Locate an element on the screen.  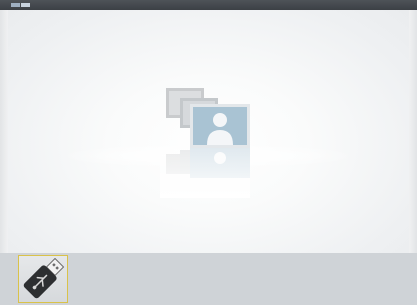
usb-drive-icon is located at coordinates (44, 278).